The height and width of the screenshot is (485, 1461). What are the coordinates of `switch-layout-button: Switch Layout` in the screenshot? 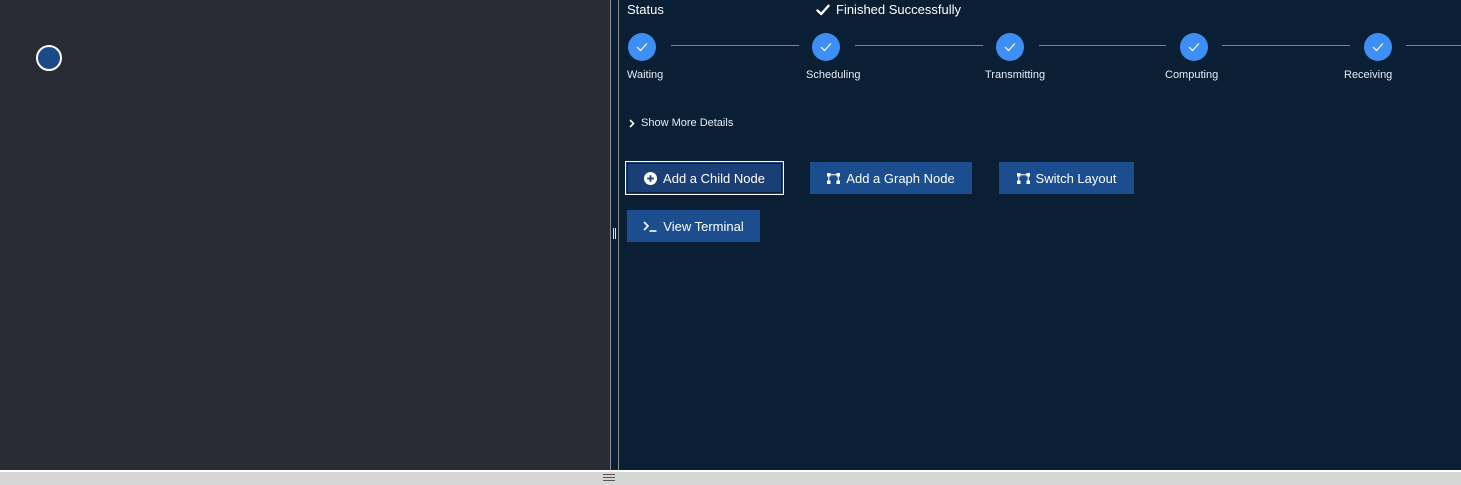 It's located at (1066, 178).